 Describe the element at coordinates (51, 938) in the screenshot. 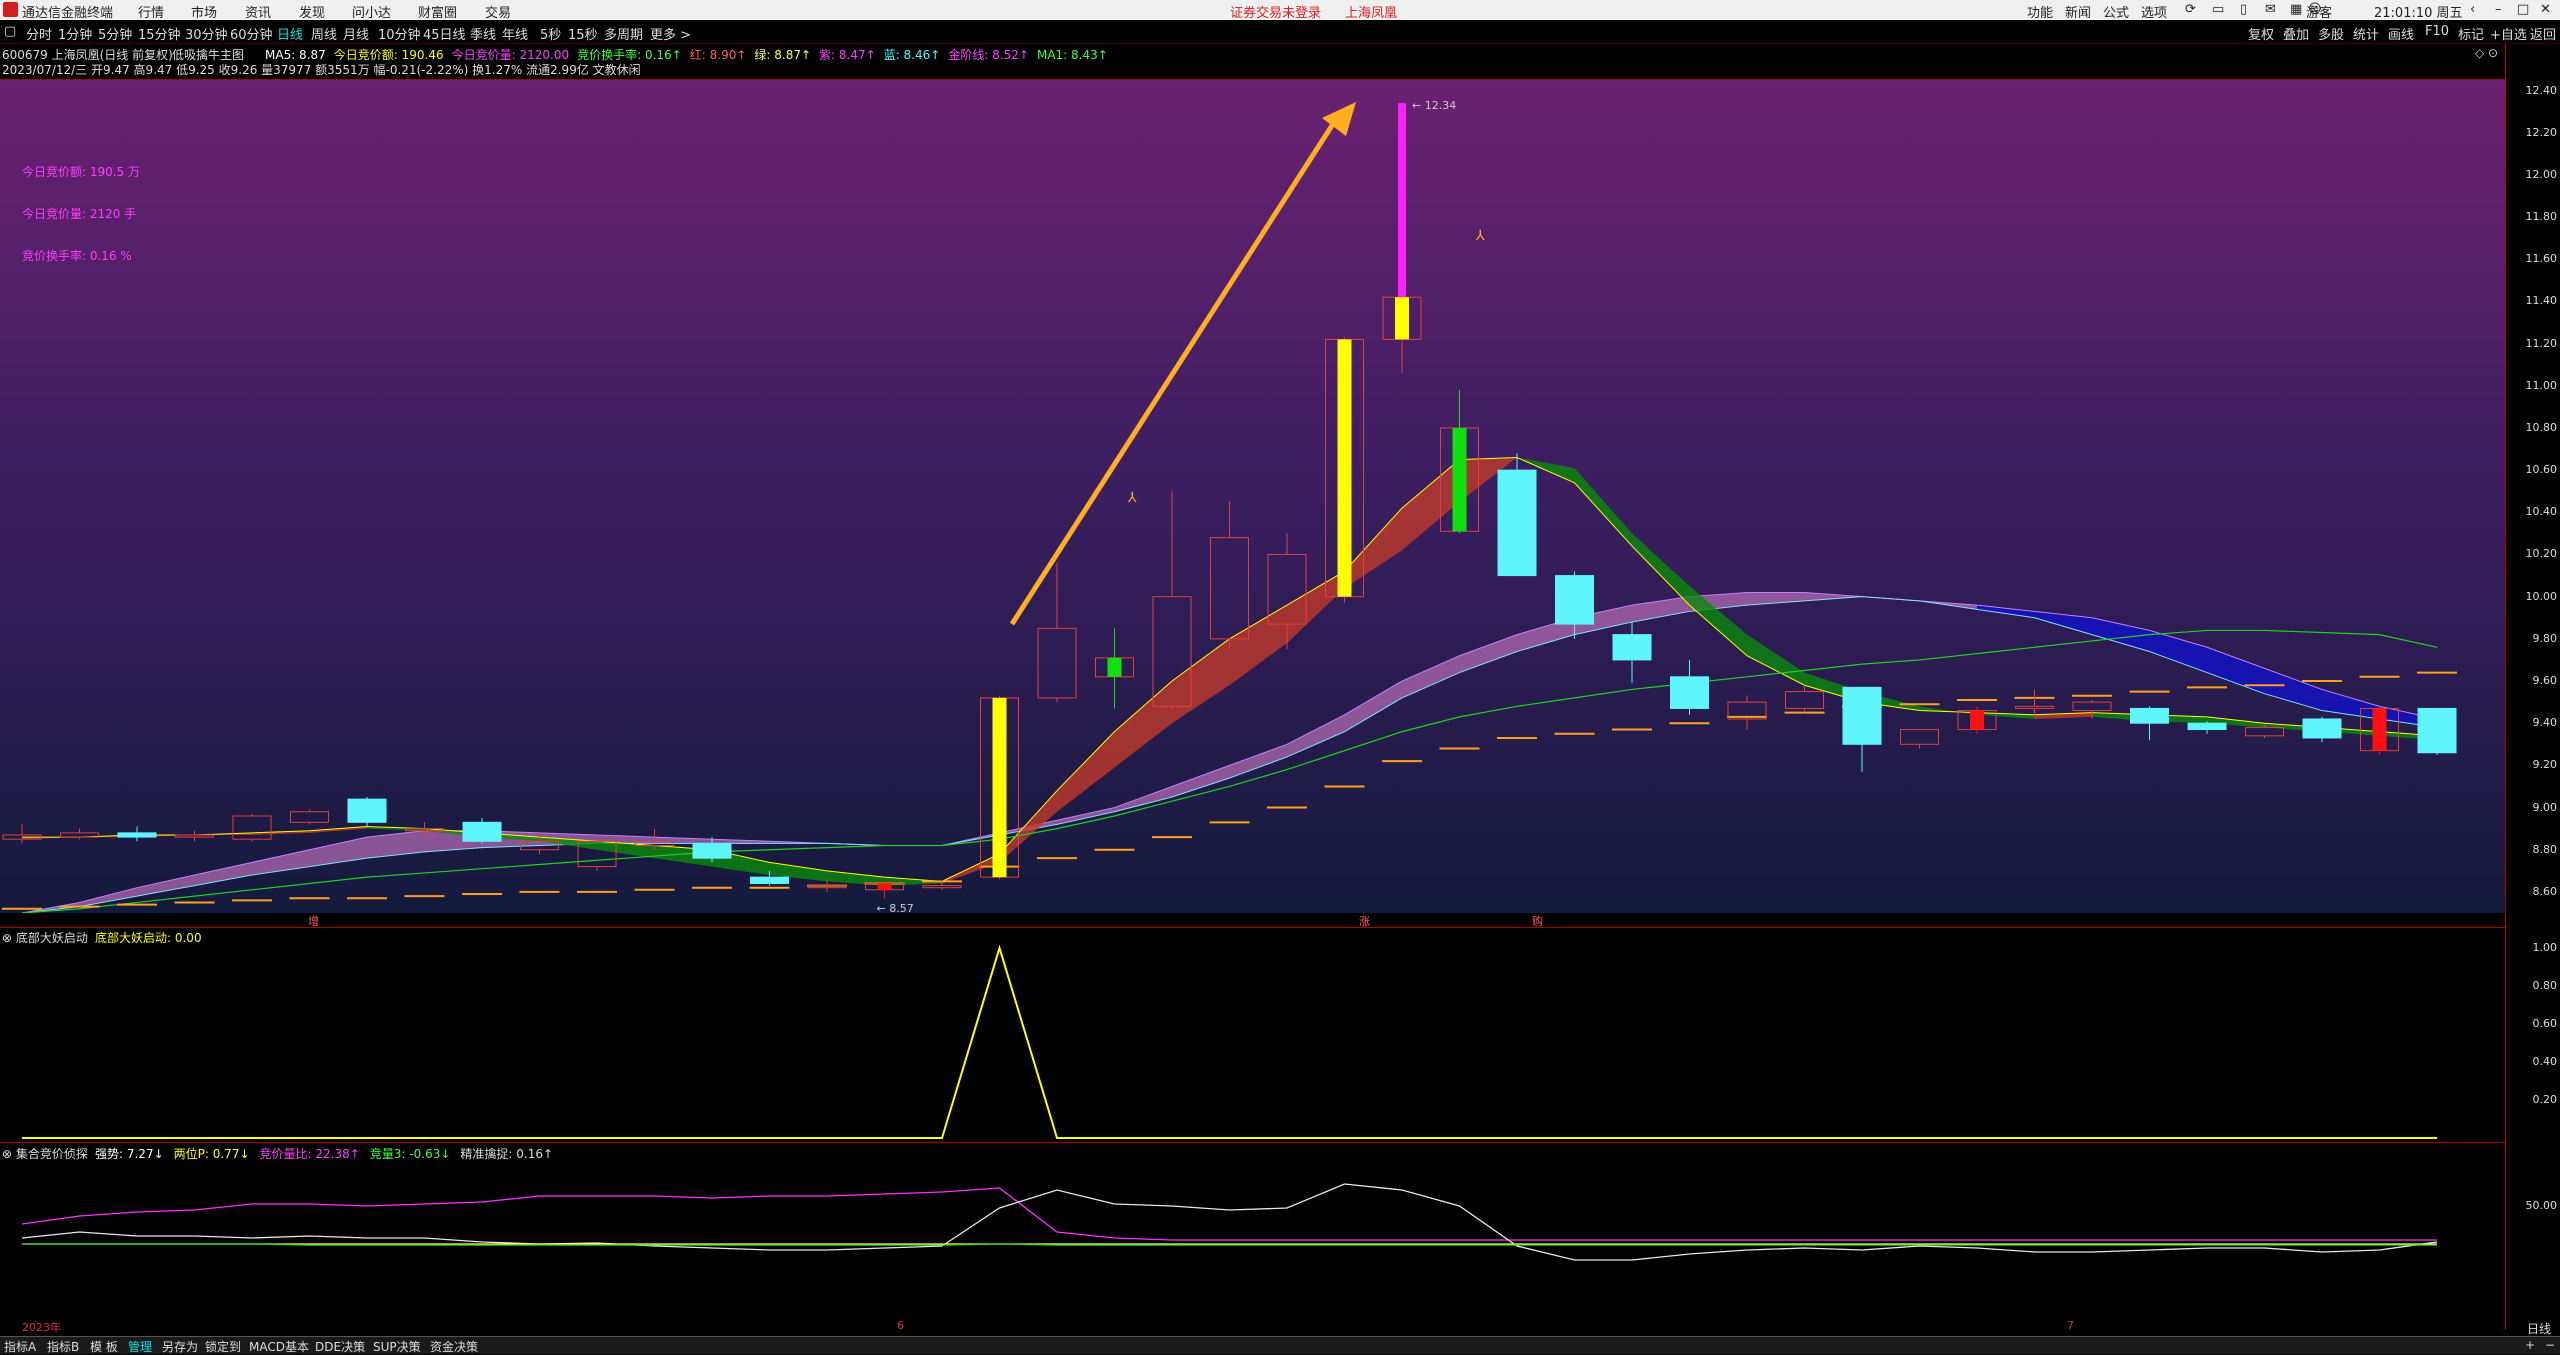

I see `panel2-name: 底部大妖启动` at that location.